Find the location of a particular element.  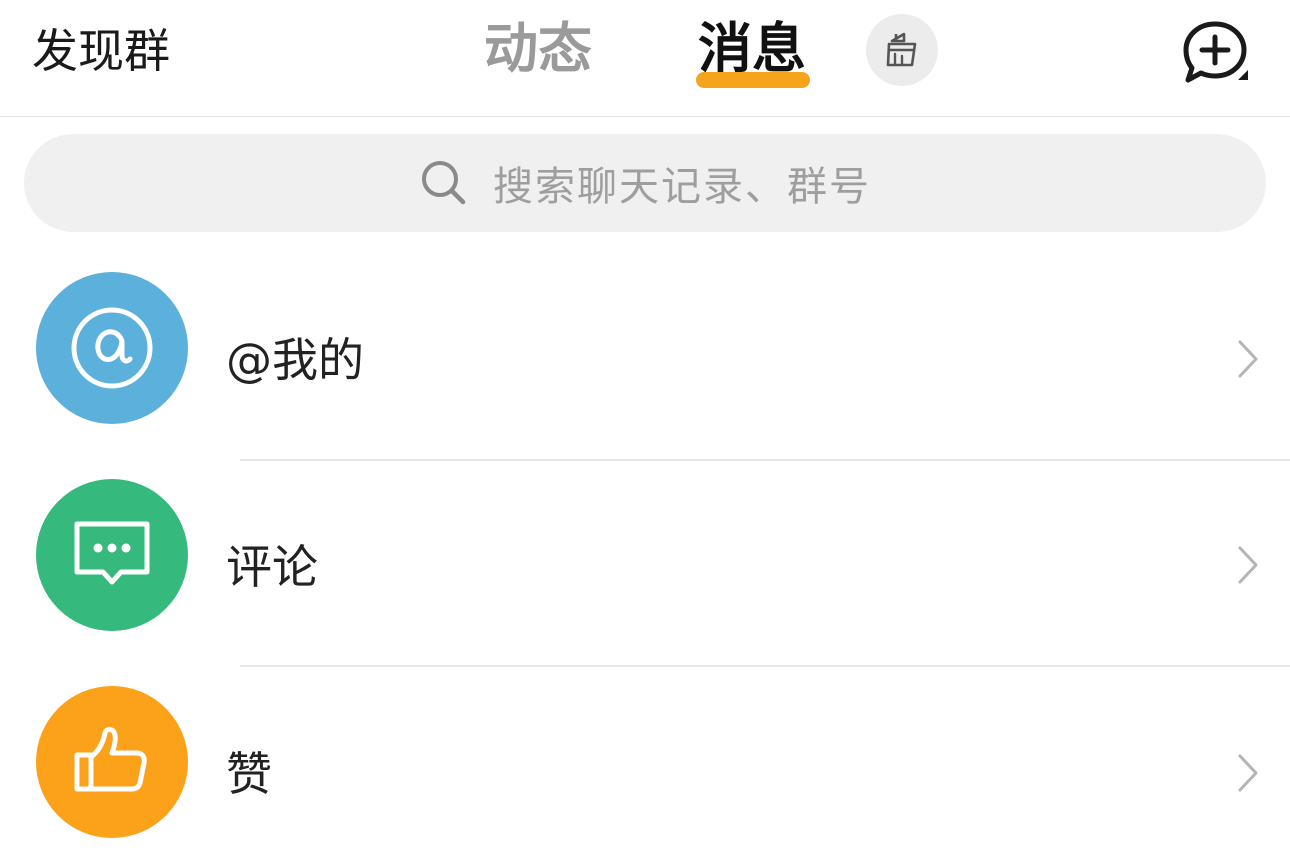

search-icon is located at coordinates (444, 183).